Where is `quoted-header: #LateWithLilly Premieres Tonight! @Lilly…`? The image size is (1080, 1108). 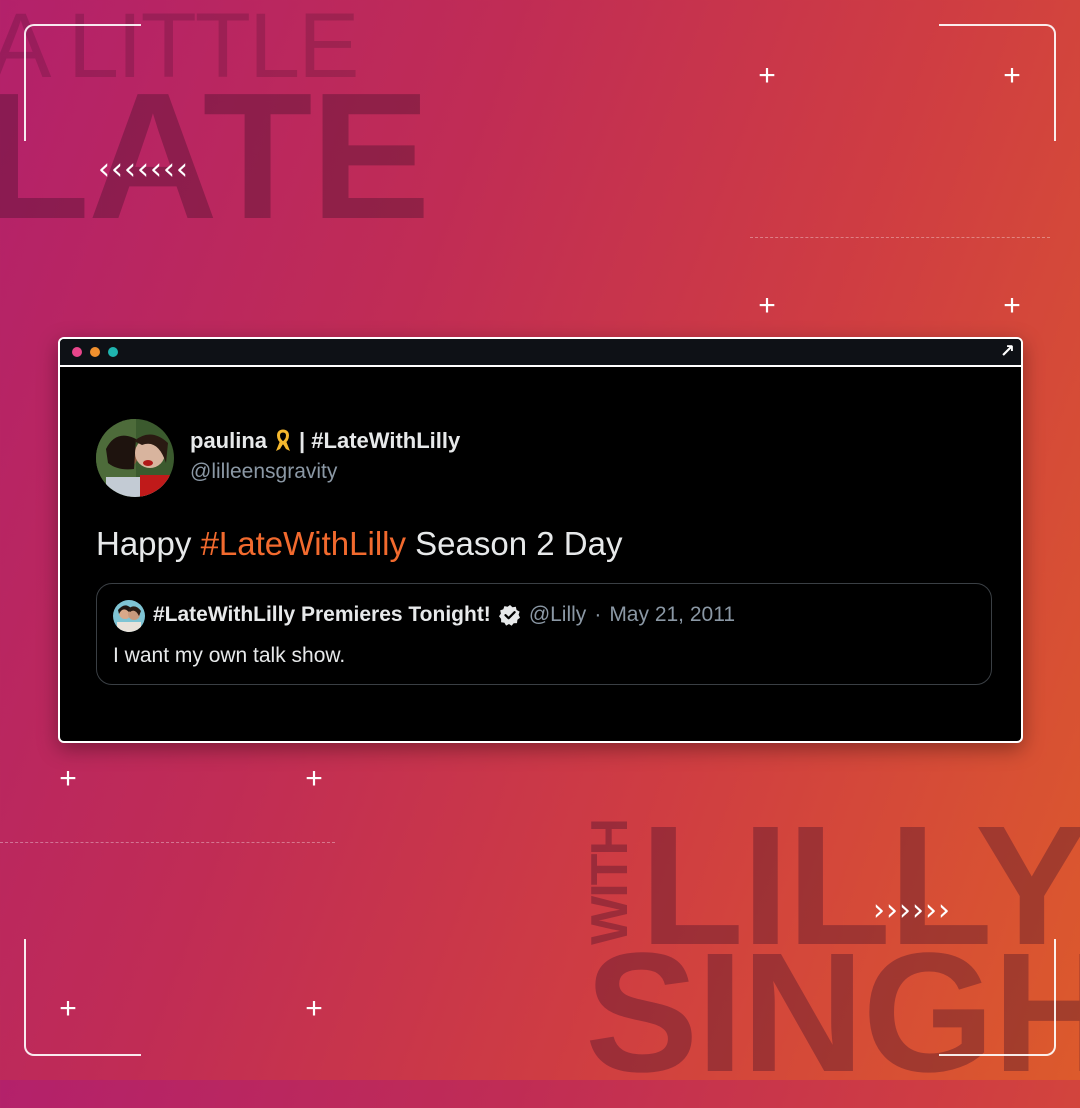 quoted-header: #LateWithLilly Premieres Tonight! @Lilly… is located at coordinates (444, 615).